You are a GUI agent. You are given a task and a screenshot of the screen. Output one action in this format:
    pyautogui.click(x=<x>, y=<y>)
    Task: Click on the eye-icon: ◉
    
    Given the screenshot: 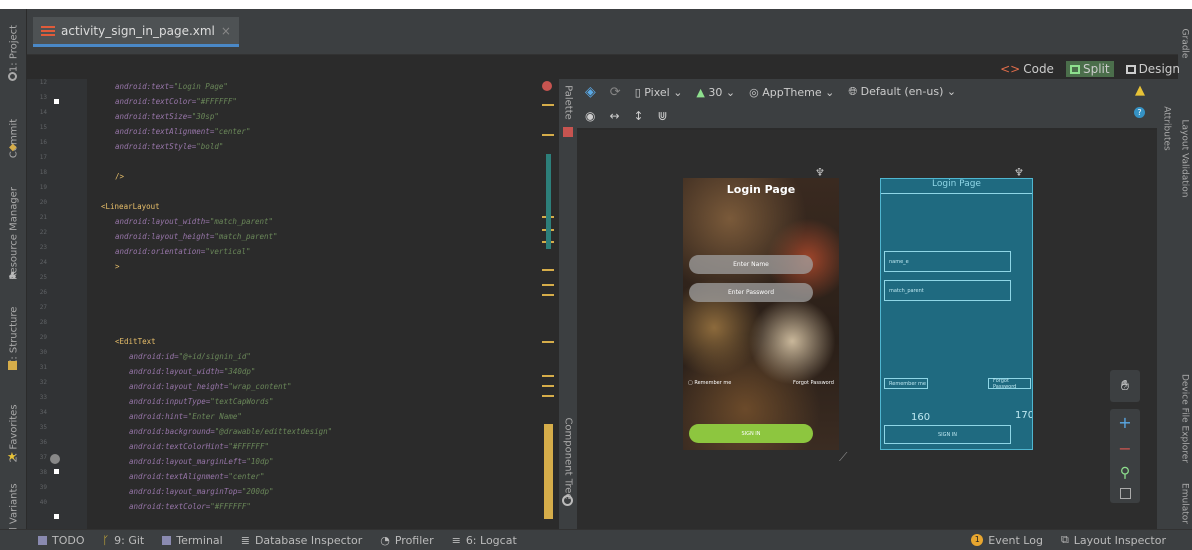 What is the action you would take?
    pyautogui.click(x=590, y=116)
    